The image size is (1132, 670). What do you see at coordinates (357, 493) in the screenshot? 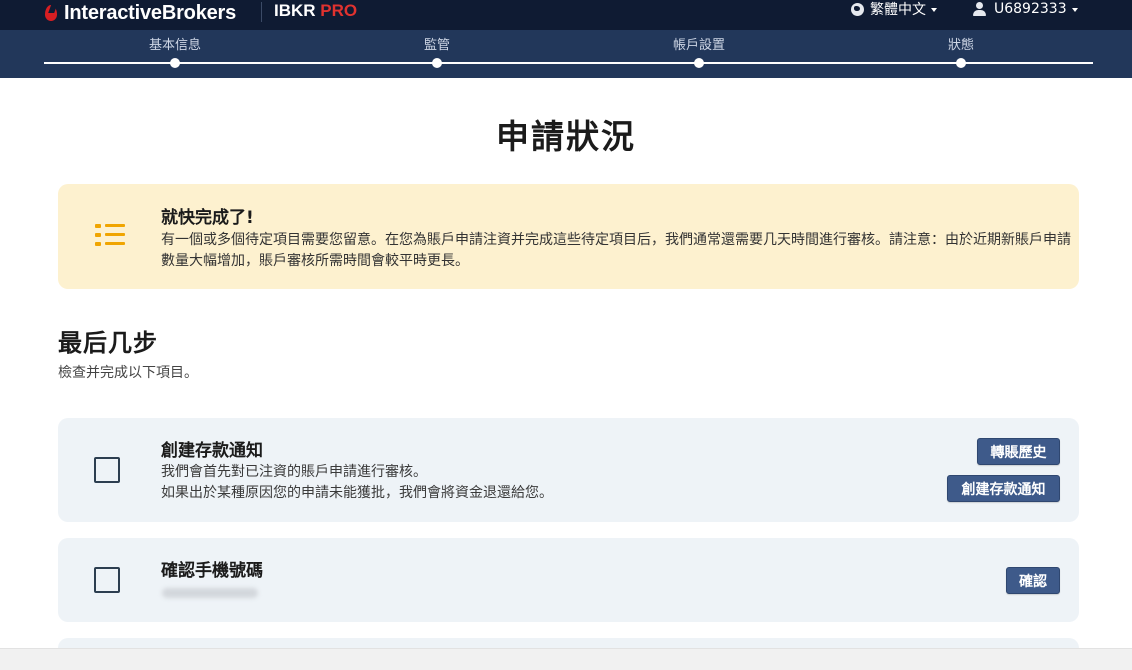
I see `task-description: 如果出於某種原因您的申請未能獲批，我們會將資金退還給您。` at bounding box center [357, 493].